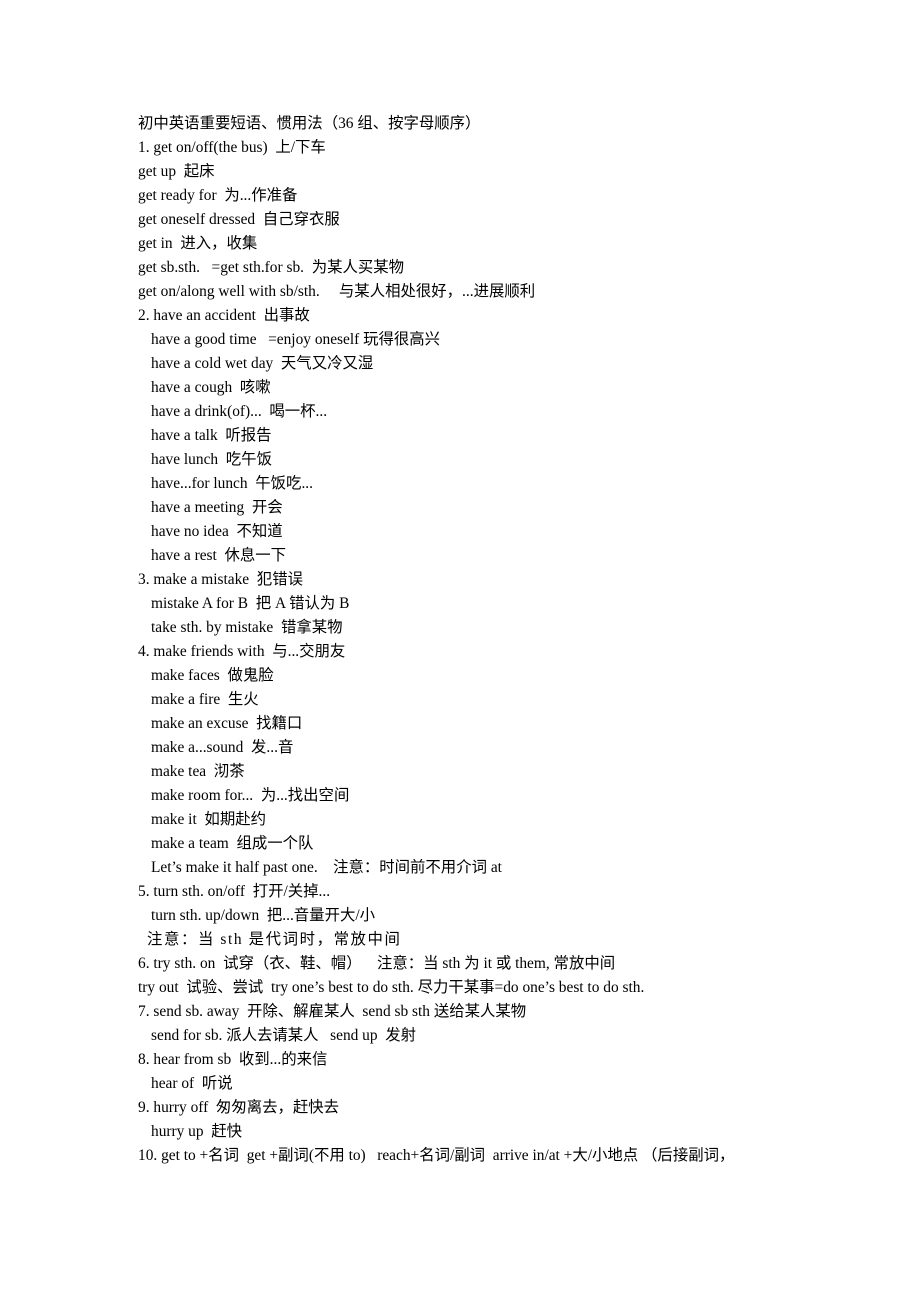 The height and width of the screenshot is (1302, 920). What do you see at coordinates (232, 147) in the screenshot?
I see `text-line: 1. get on/off(the bus) 上/下车` at bounding box center [232, 147].